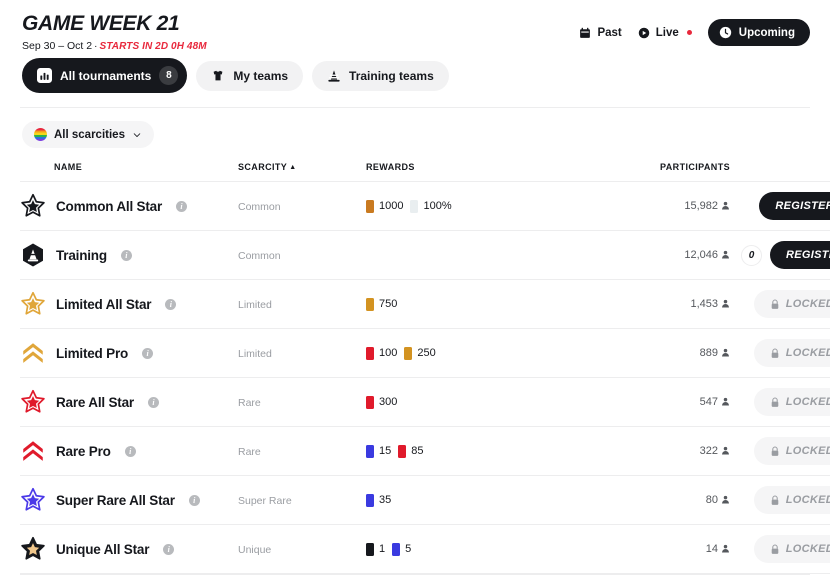 The height and width of the screenshot is (576, 830). I want to click on page-subtitle: Sep 30 – Oct 2 · STARTS IN 2D 0H 48M, so click(114, 46).